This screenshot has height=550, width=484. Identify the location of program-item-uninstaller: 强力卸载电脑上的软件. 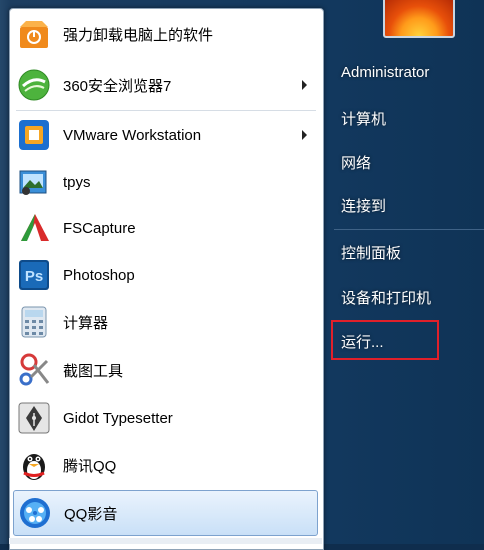
(165, 34).